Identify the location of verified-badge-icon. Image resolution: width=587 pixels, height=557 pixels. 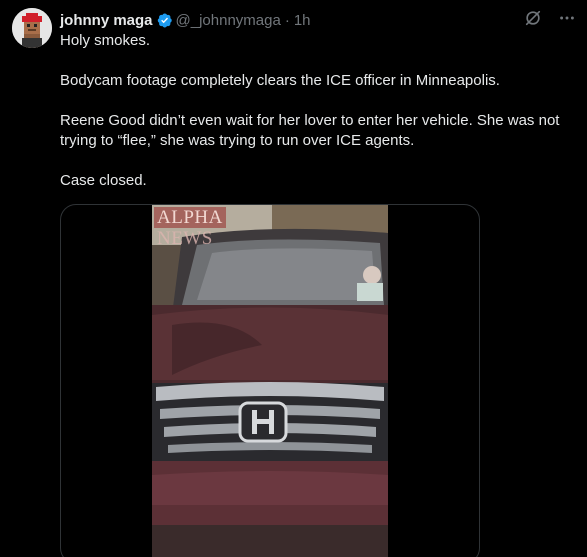
(164, 20).